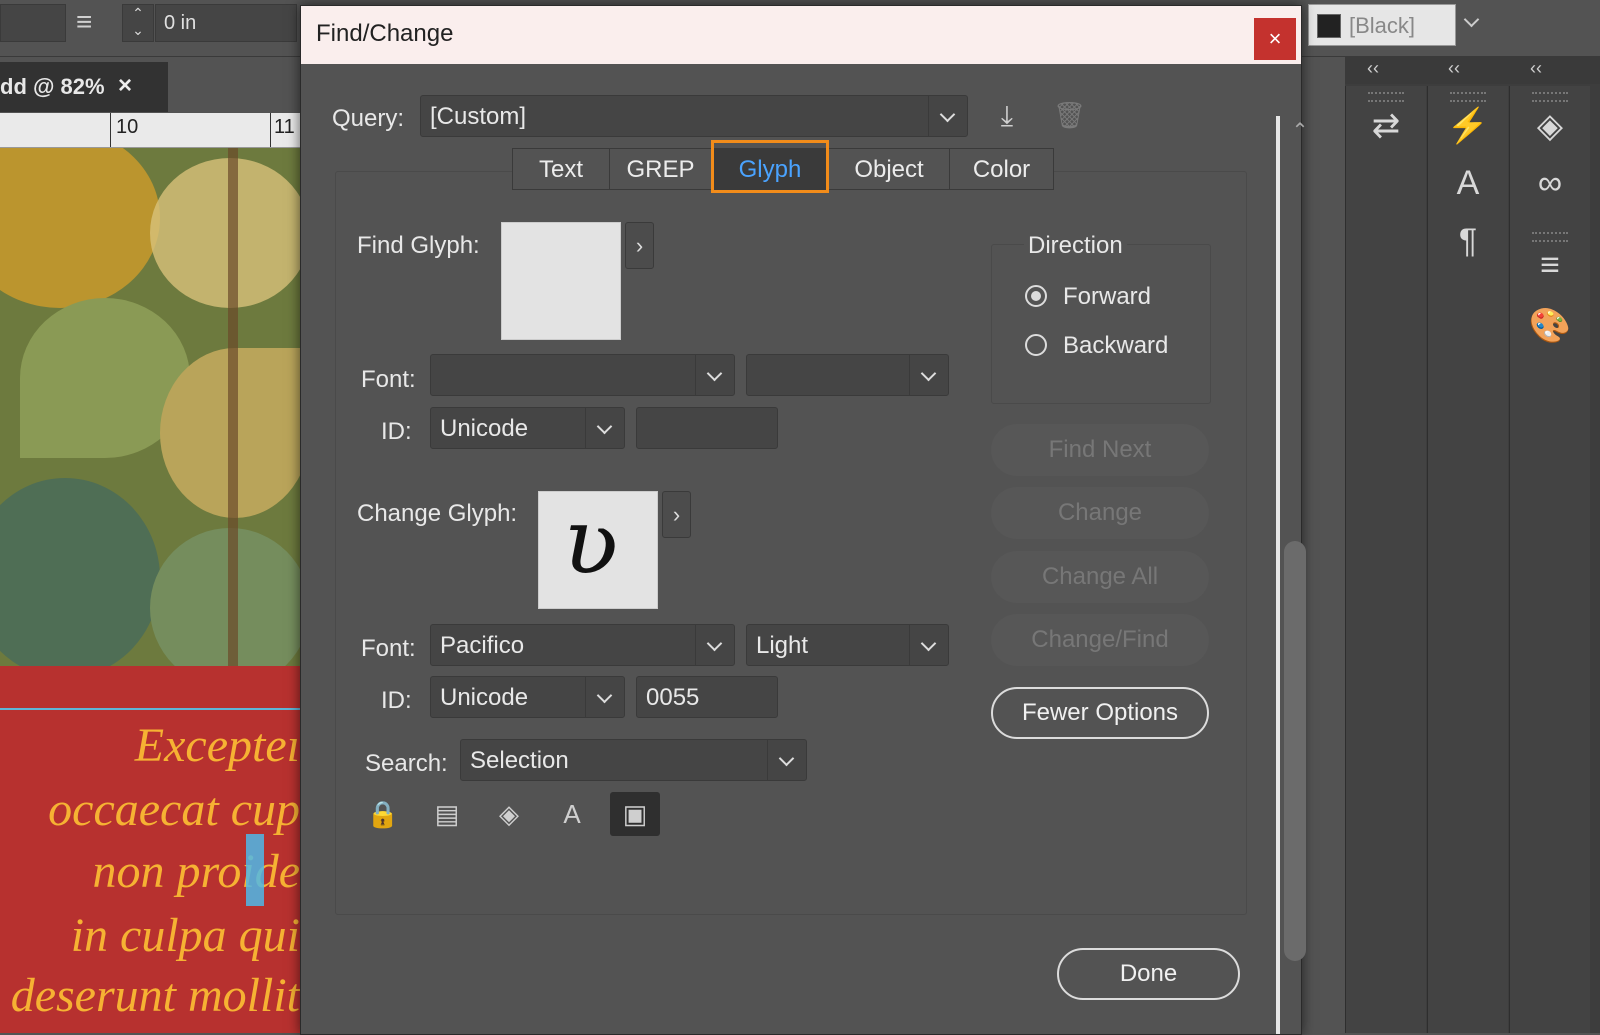 The image size is (1600, 1035). Describe the element at coordinates (255, 870) in the screenshot. I see `text-selection-highlight` at that location.